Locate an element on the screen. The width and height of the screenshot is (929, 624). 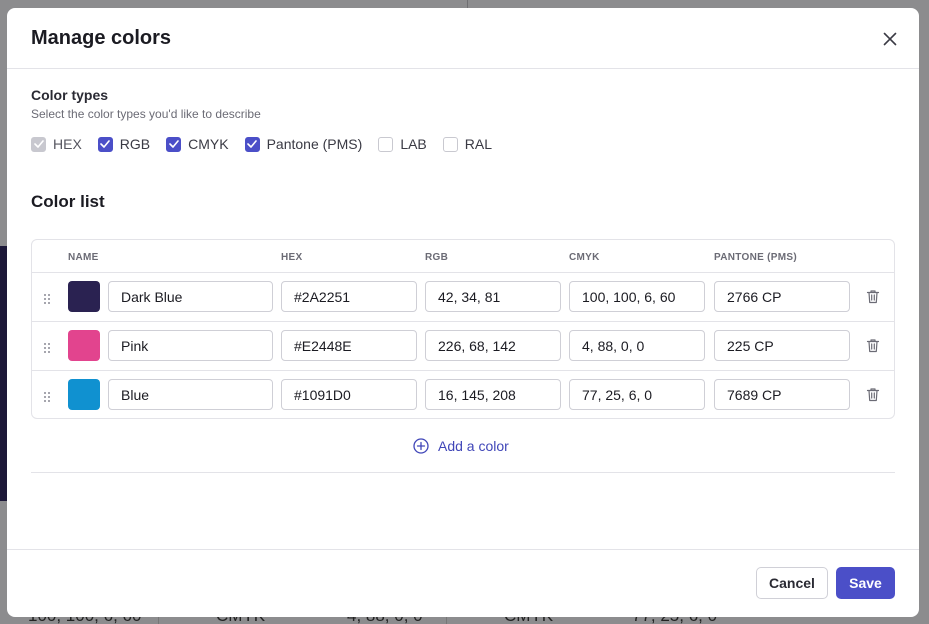
header-cmyk: CMYK is located at coordinates (584, 257).